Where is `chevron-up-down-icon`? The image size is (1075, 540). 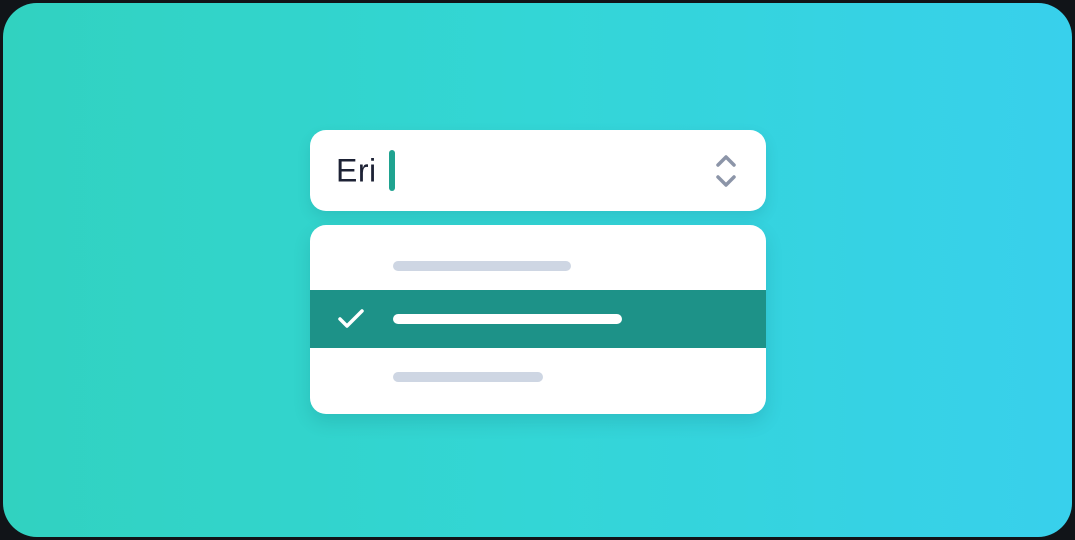 chevron-up-down-icon is located at coordinates (726, 171).